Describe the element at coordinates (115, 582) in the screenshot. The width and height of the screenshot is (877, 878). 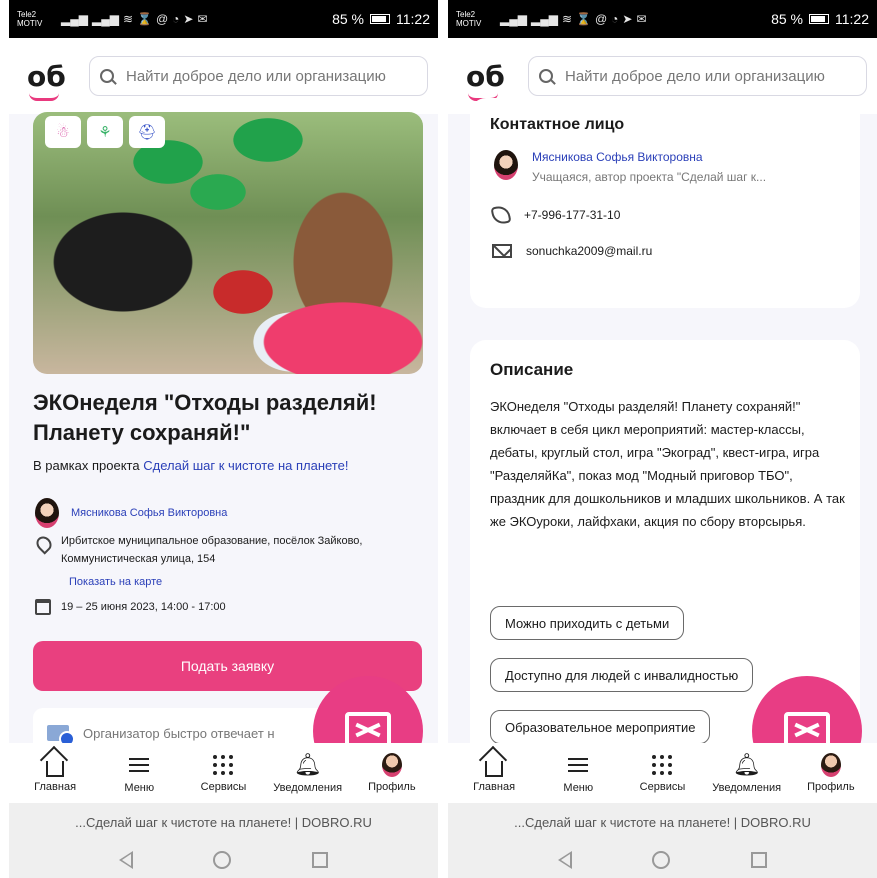
I see `show-on-map-link: Показать на карте` at that location.